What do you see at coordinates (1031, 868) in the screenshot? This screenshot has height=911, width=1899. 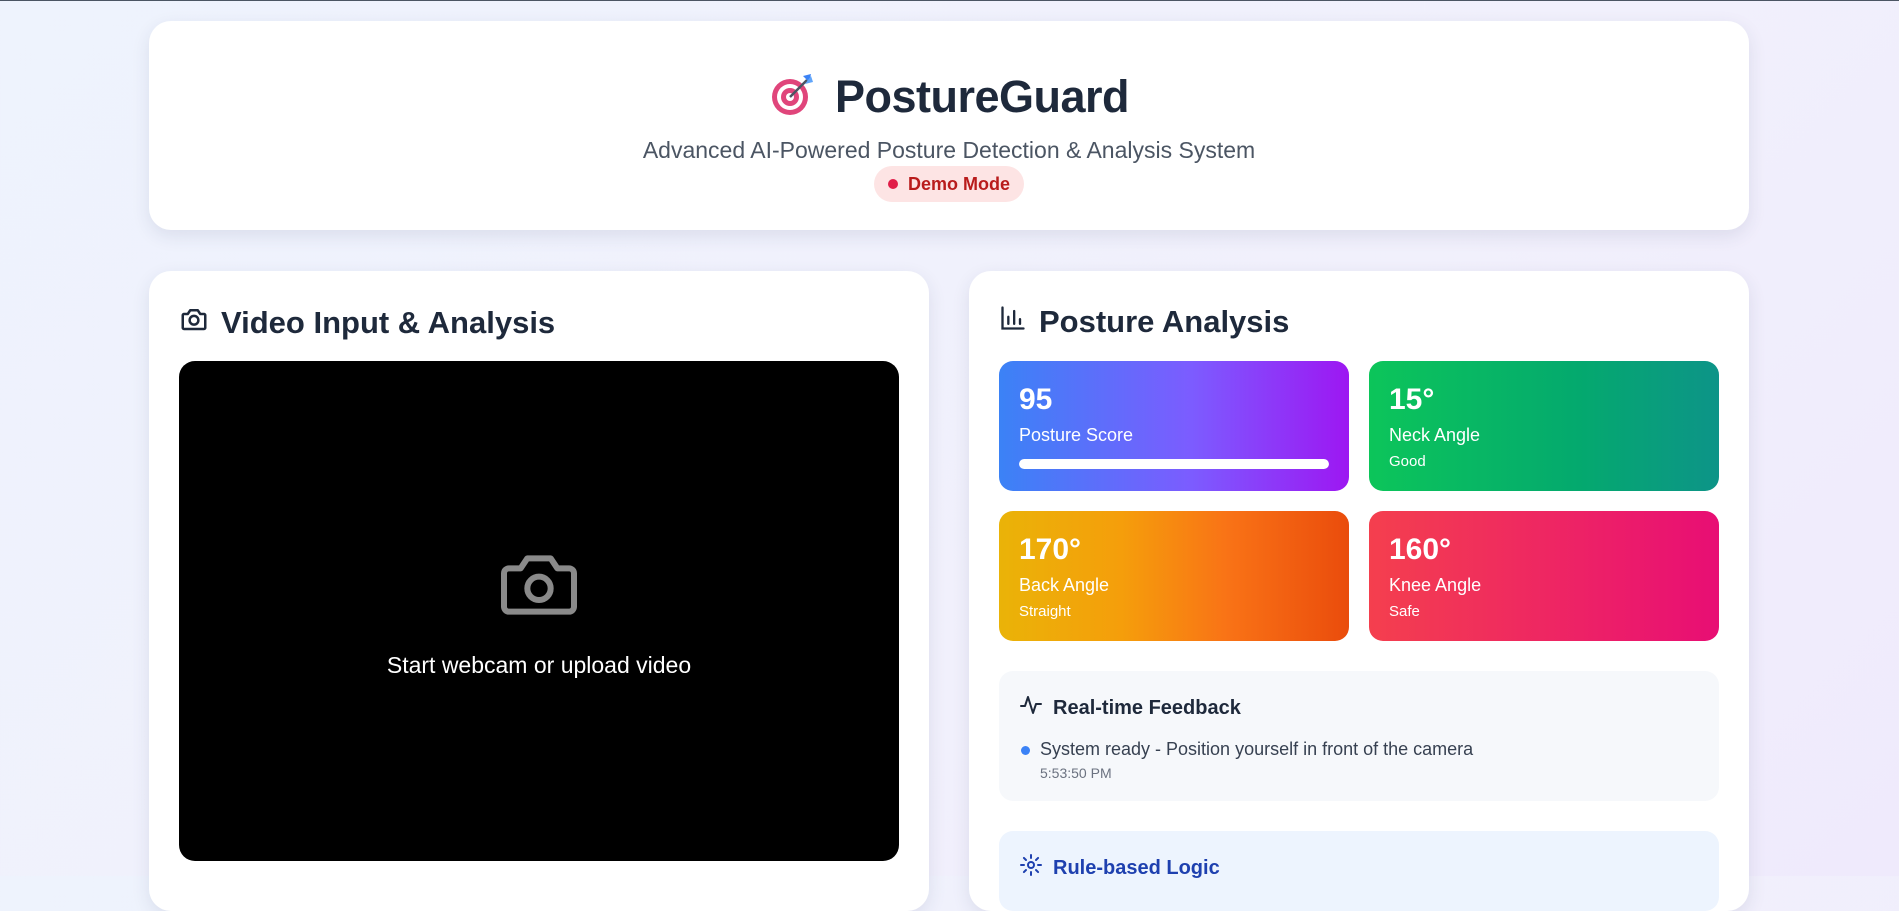 I see `gear-icon` at bounding box center [1031, 868].